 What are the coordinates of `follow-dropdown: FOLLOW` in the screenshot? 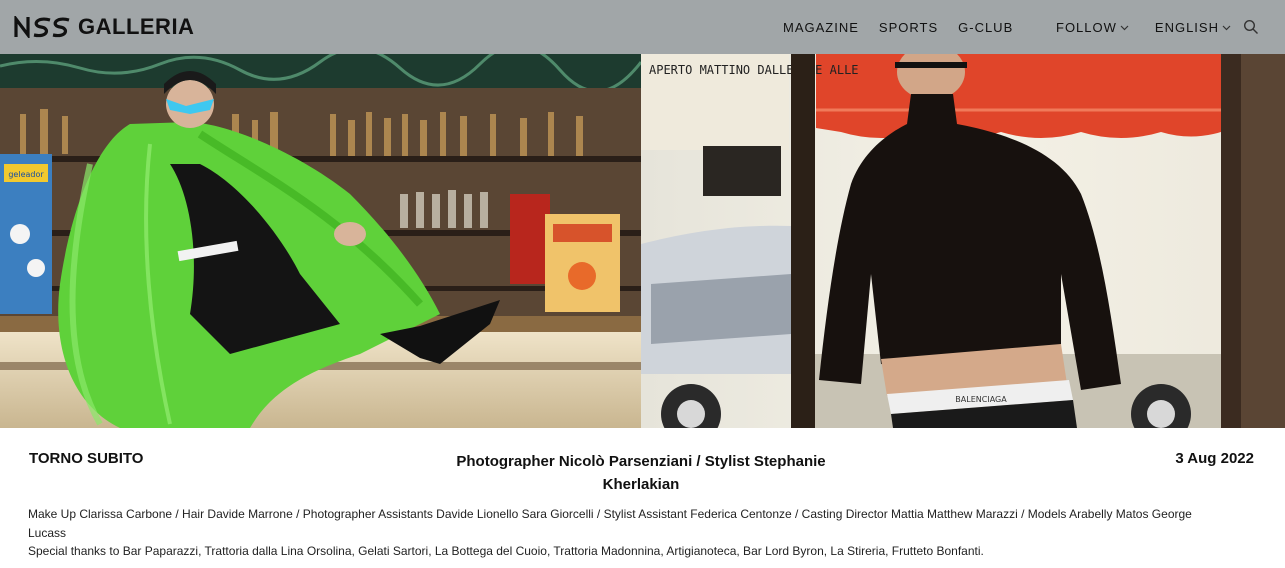 It's located at (1092, 27).